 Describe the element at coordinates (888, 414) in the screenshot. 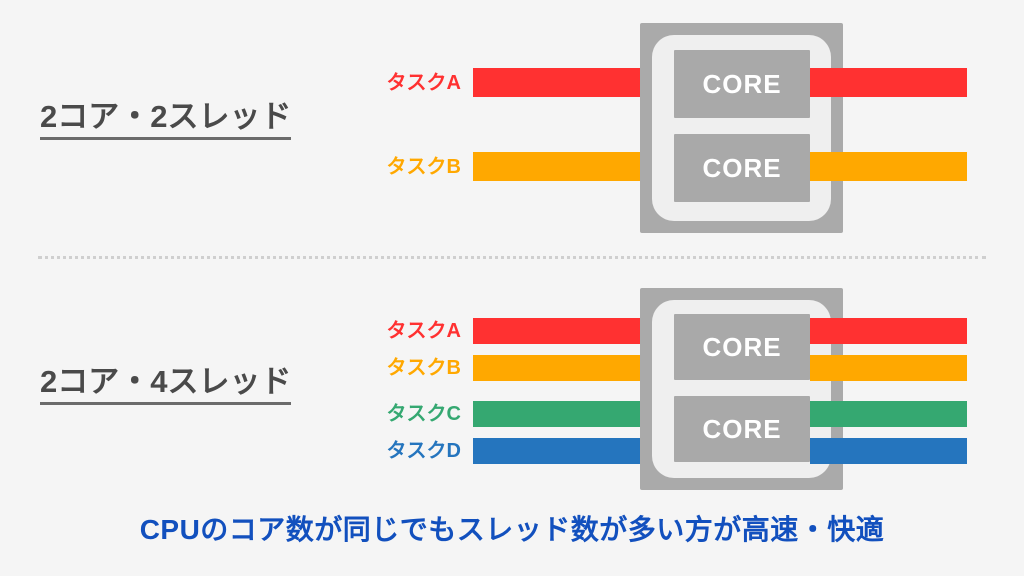

I see `thread-bar-task-c-bottom-right` at that location.